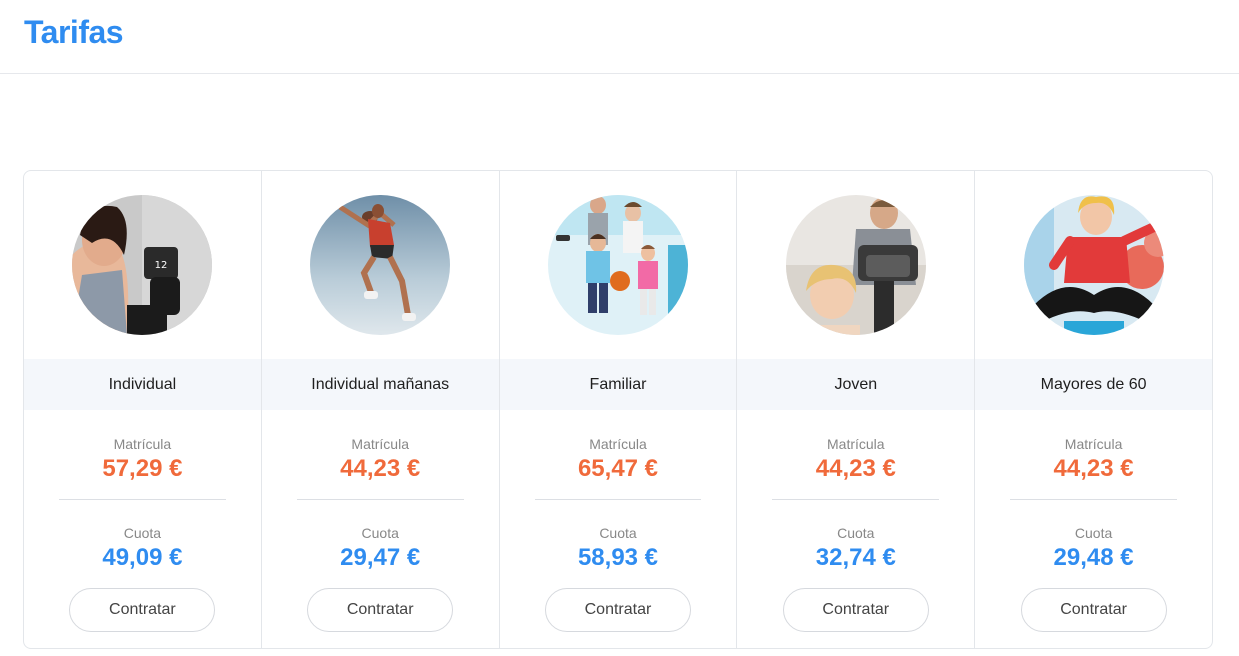  What do you see at coordinates (618, 468) in the screenshot?
I see `enrollment-price: 65,47 €` at bounding box center [618, 468].